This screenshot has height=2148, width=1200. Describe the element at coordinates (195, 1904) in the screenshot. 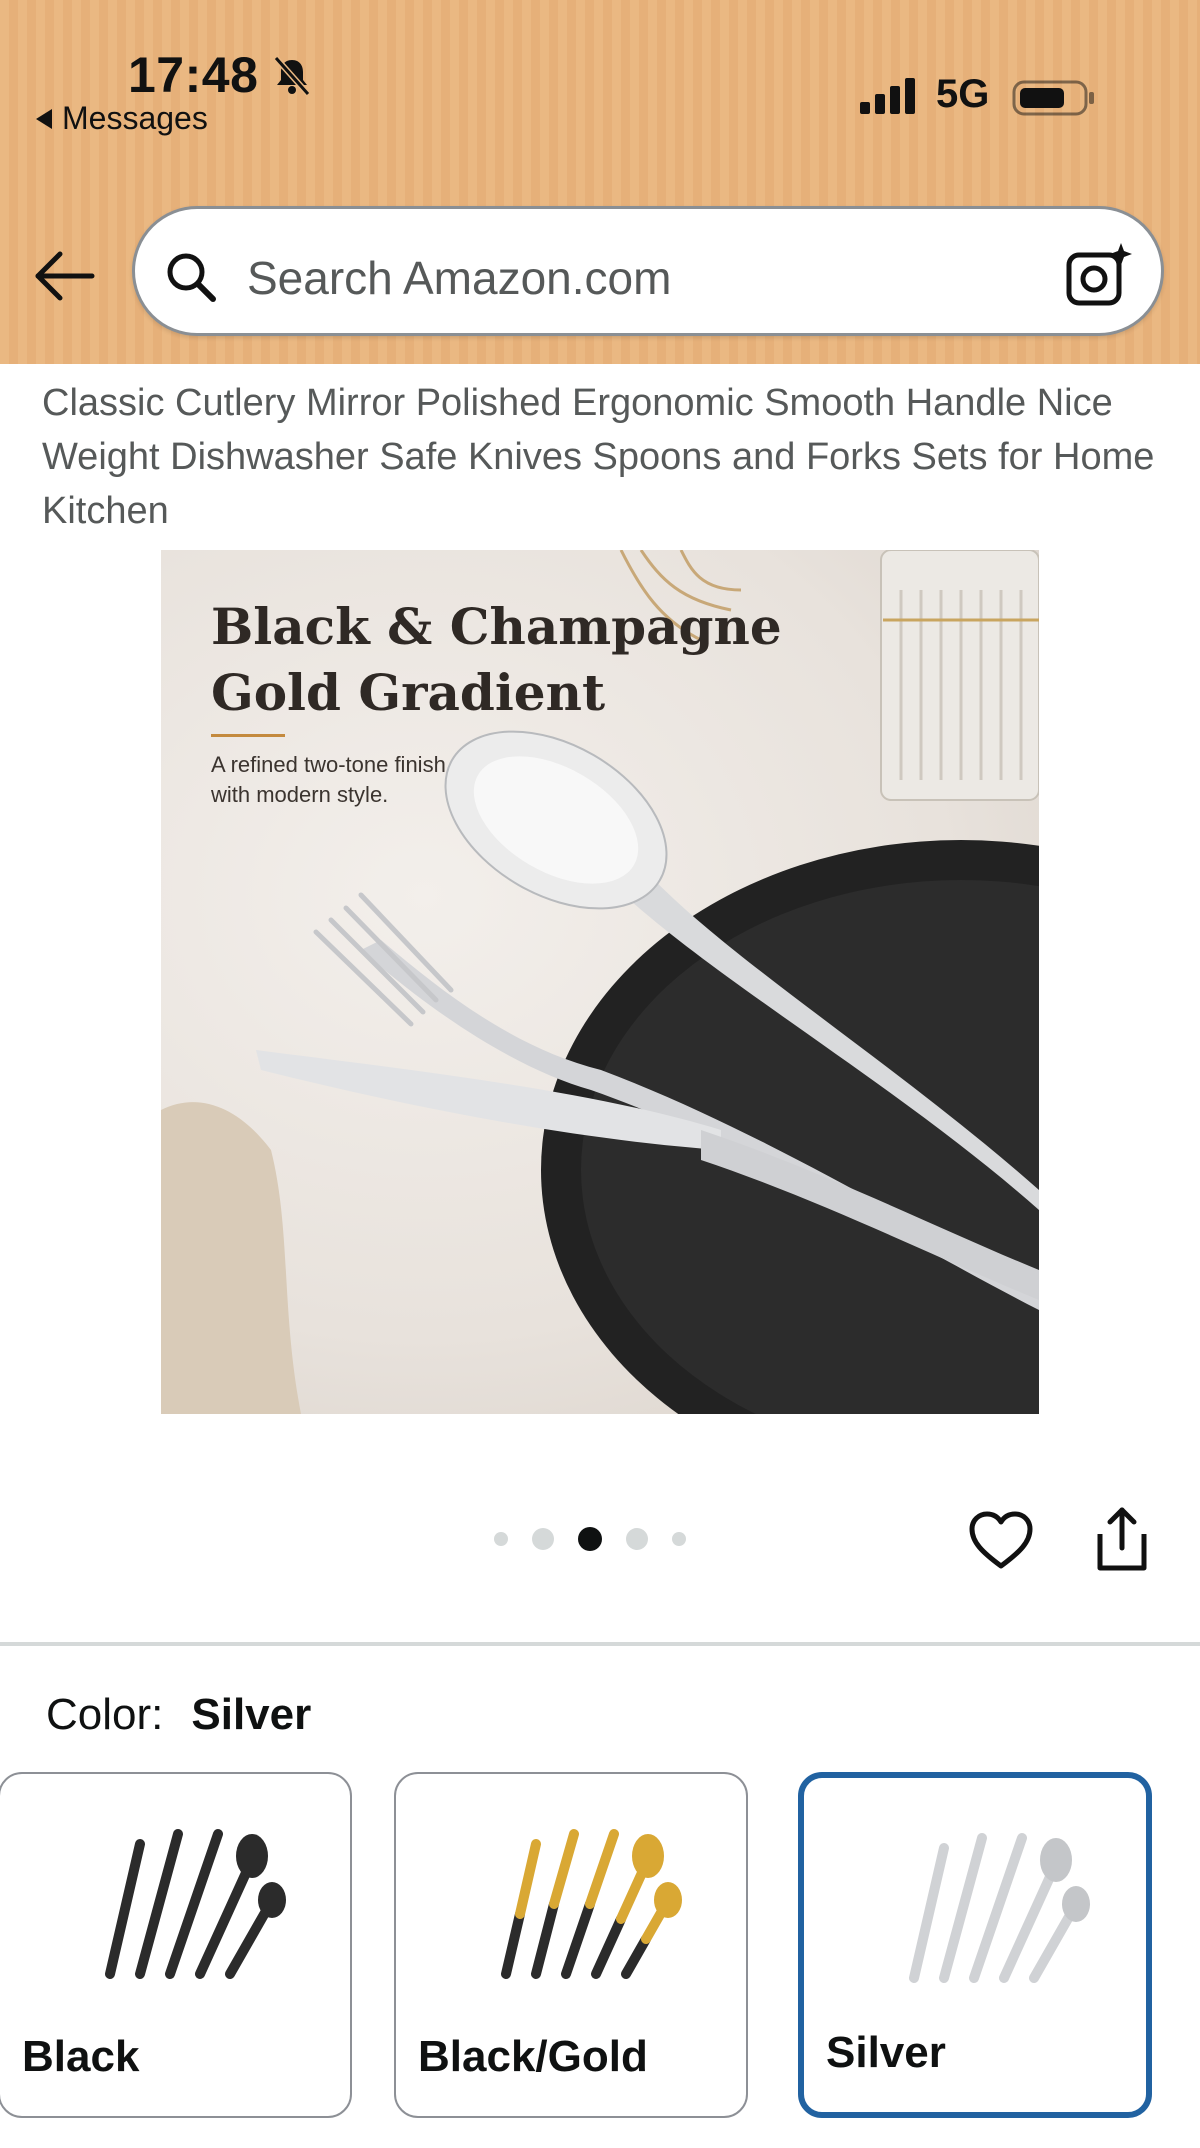

I see `black-cutlery-thumbnail` at that location.